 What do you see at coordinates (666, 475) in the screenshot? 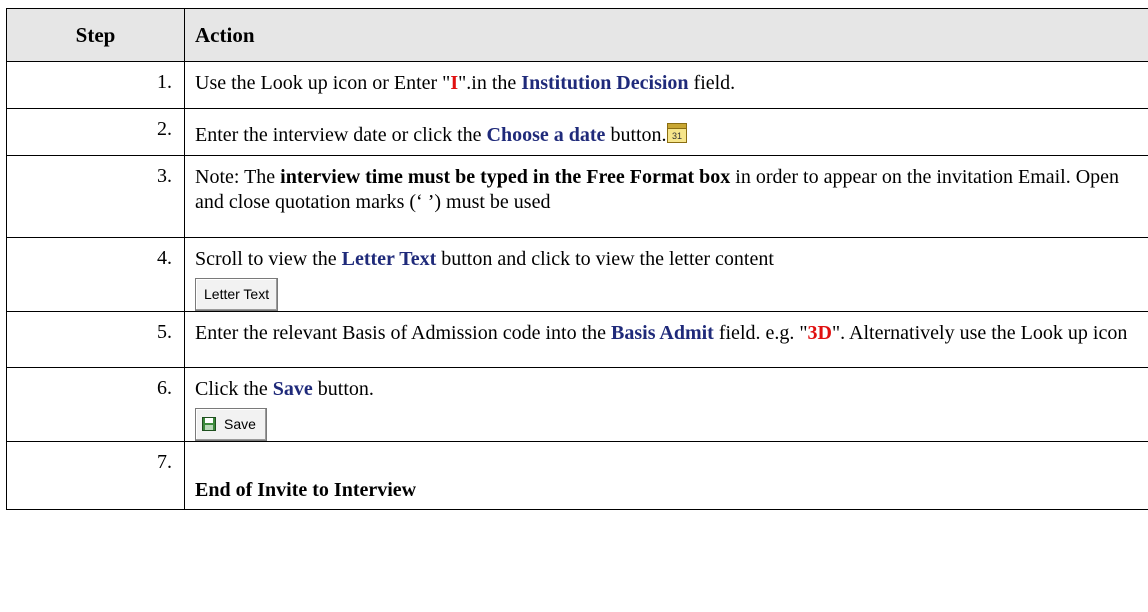
I see `step-action-end: End of Invite to Interview` at bounding box center [666, 475].